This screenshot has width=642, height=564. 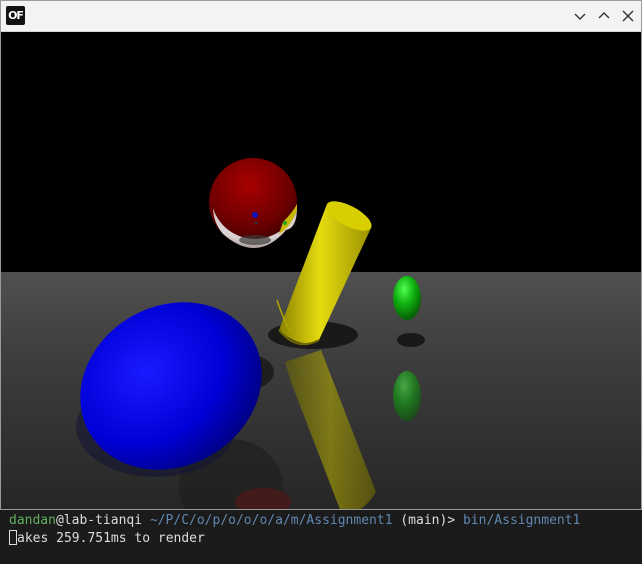 I want to click on maximize-button, so click(x=604, y=16).